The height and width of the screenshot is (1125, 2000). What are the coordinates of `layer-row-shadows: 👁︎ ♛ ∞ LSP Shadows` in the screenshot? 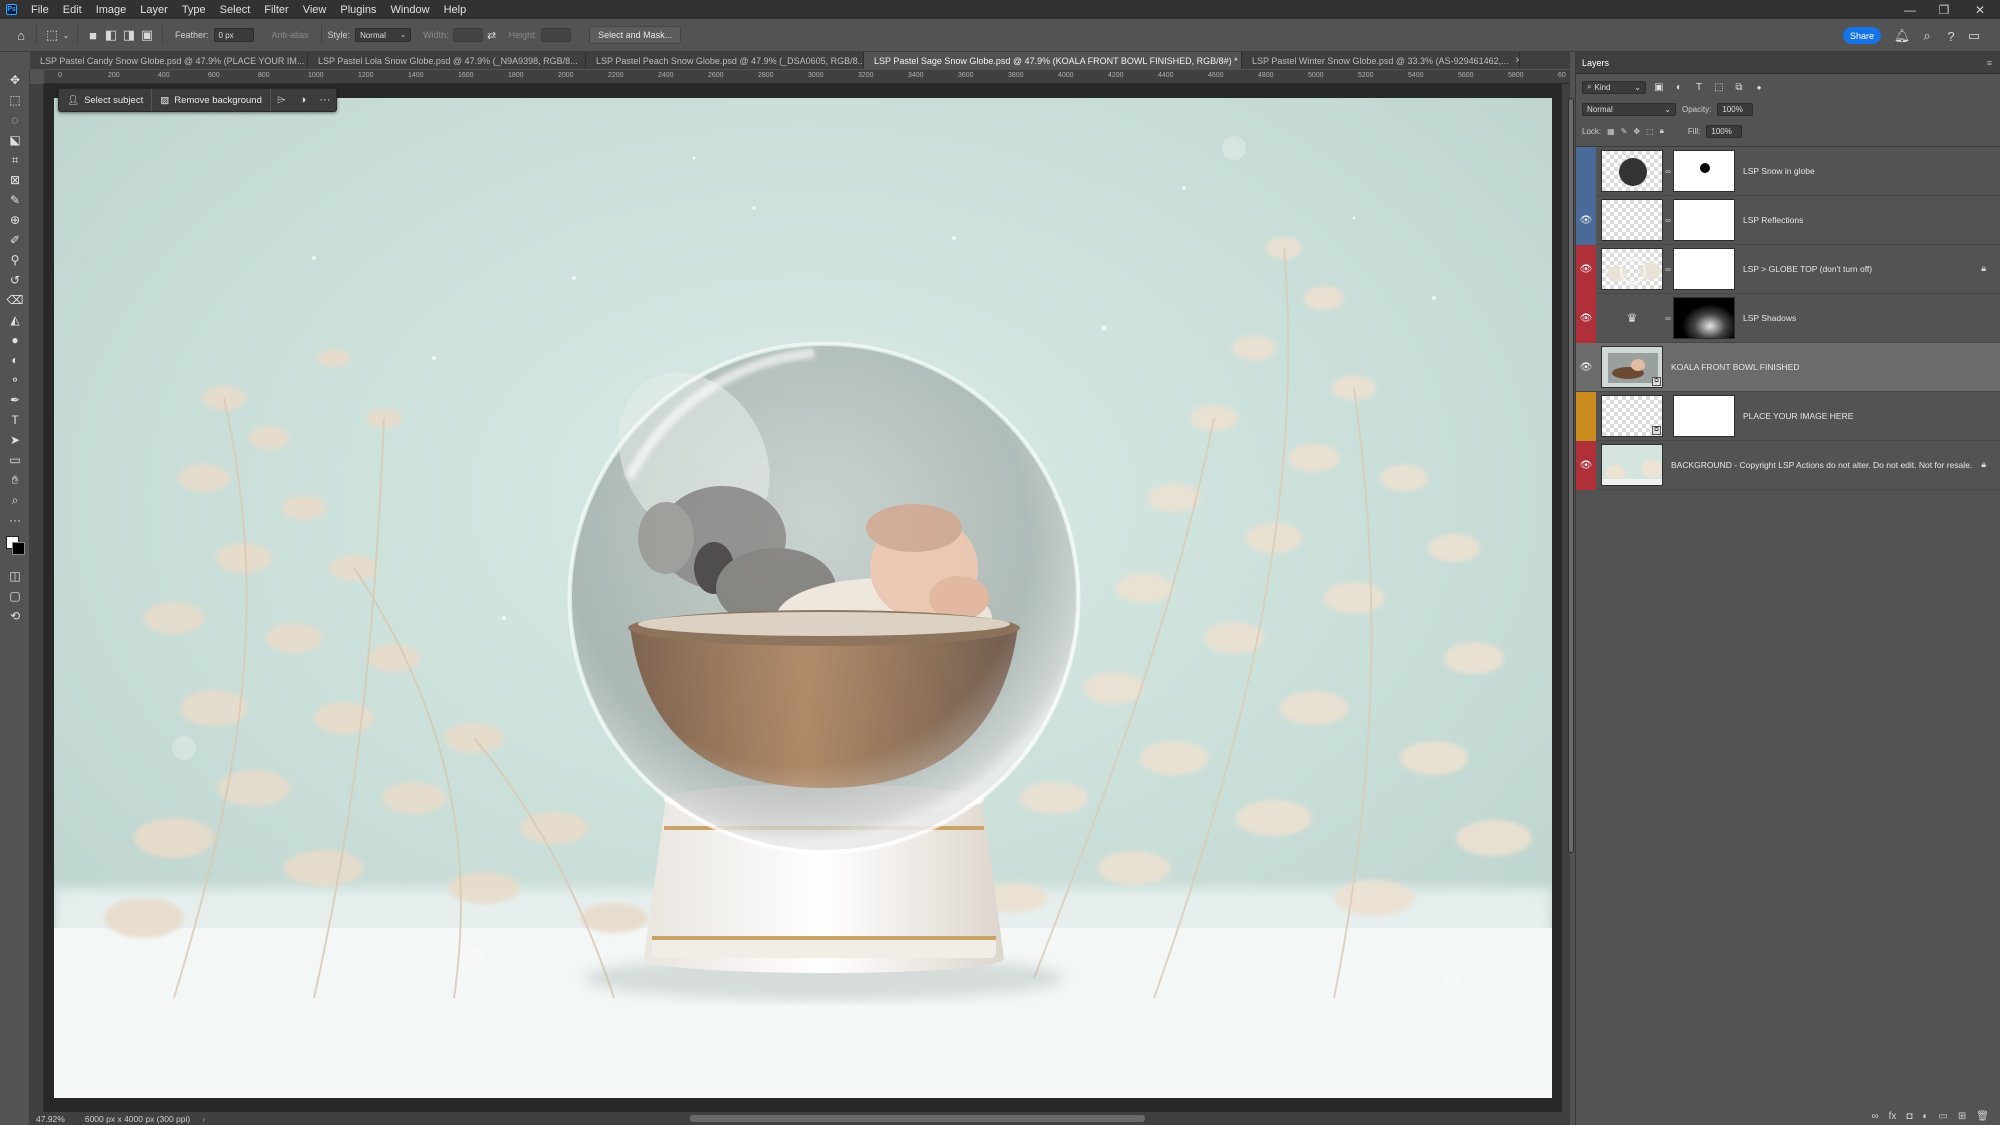 It's located at (1788, 318).